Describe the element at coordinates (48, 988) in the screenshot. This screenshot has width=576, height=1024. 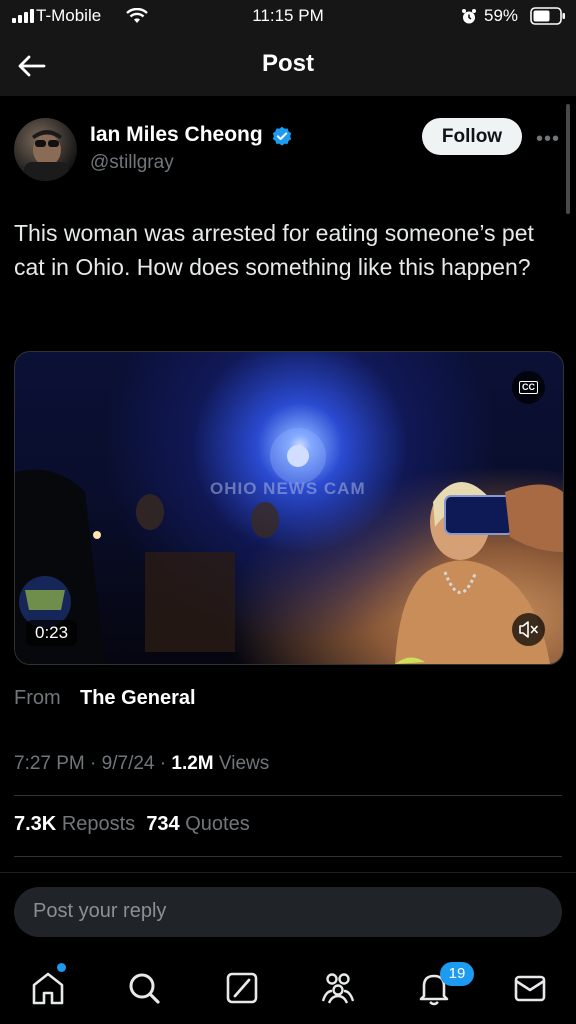
I see `home-icon` at that location.